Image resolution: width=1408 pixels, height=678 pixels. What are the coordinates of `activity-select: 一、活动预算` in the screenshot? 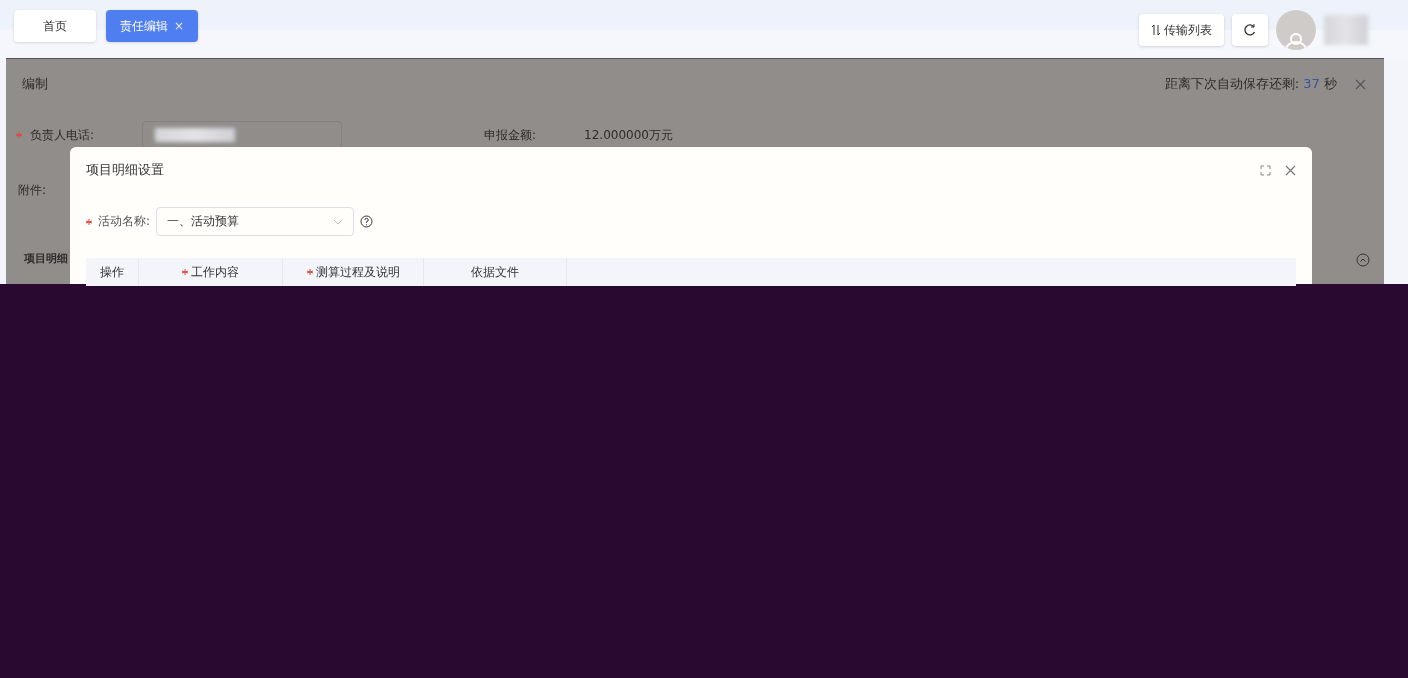 It's located at (255, 221).